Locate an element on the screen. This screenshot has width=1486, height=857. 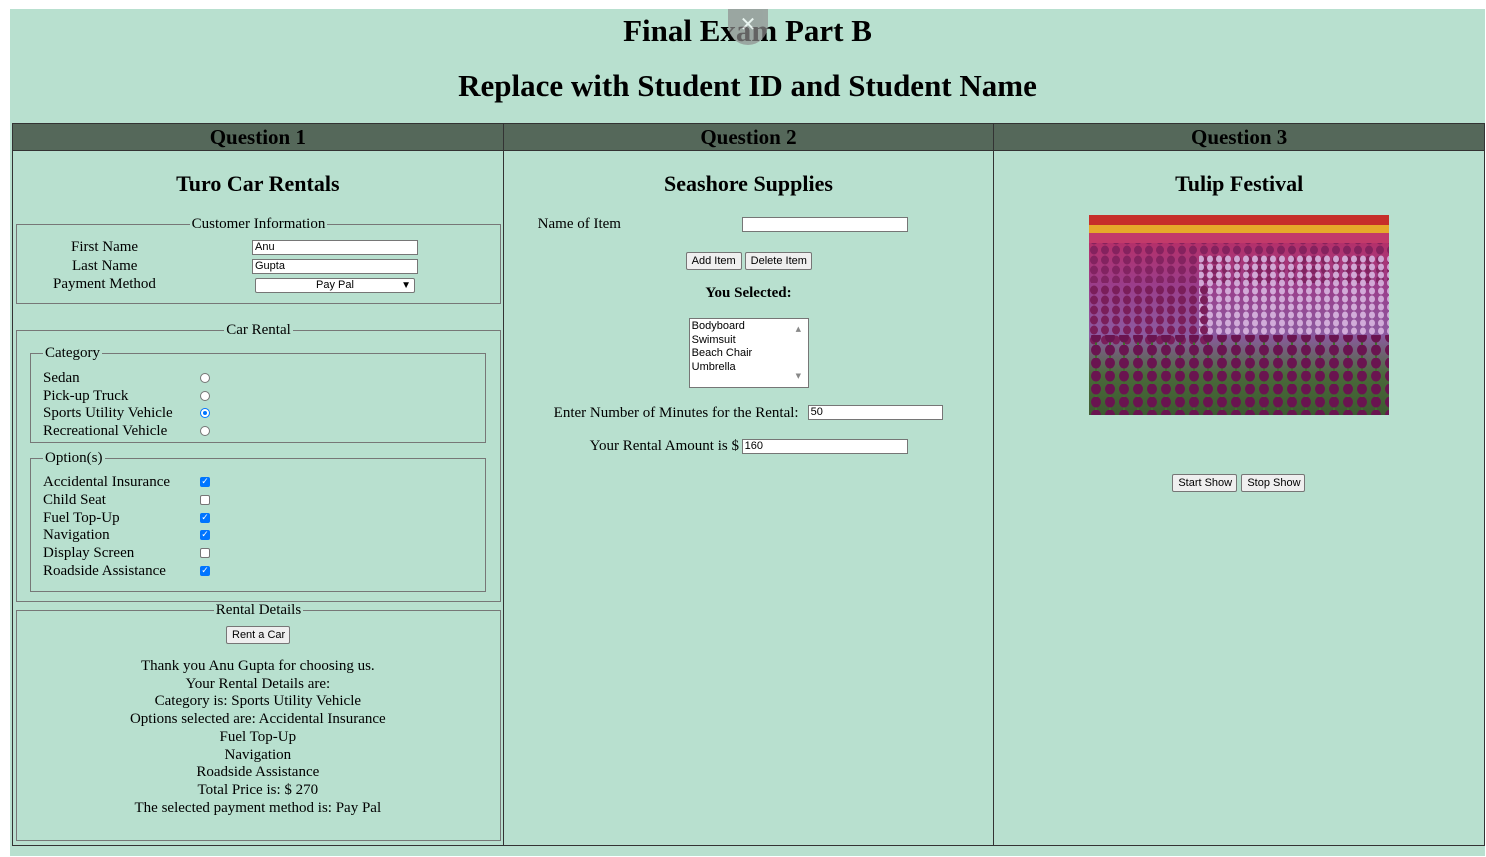
seashore-heading: Seashore Supplies is located at coordinates (748, 183).